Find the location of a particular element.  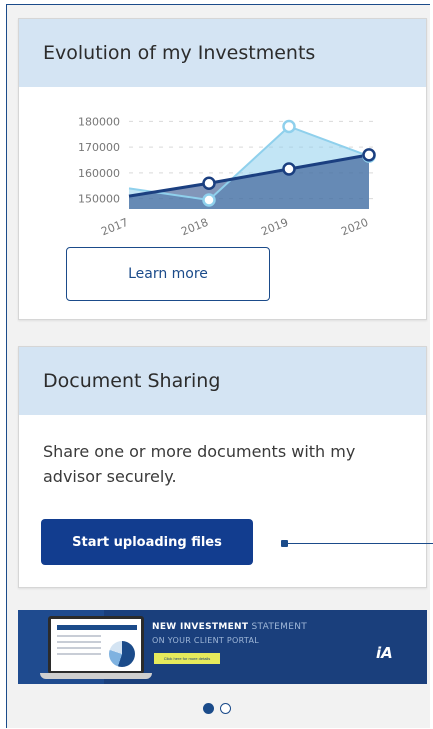

laptop-screen-header is located at coordinates (97, 627).